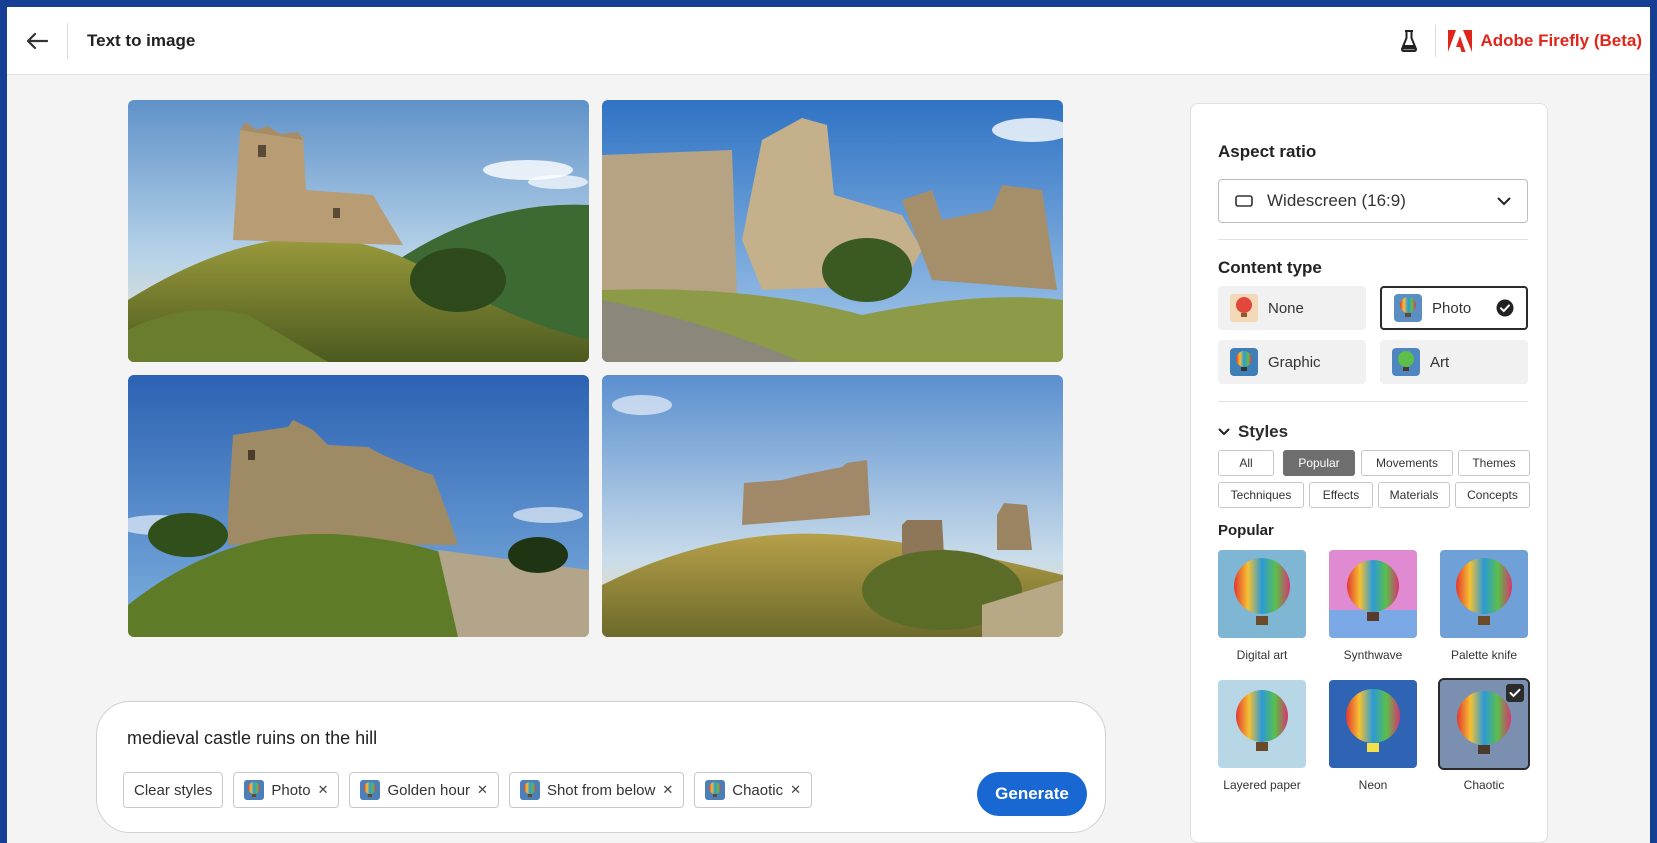 This screenshot has height=843, width=1657. I want to click on content-type-label: Content type, so click(1270, 267).